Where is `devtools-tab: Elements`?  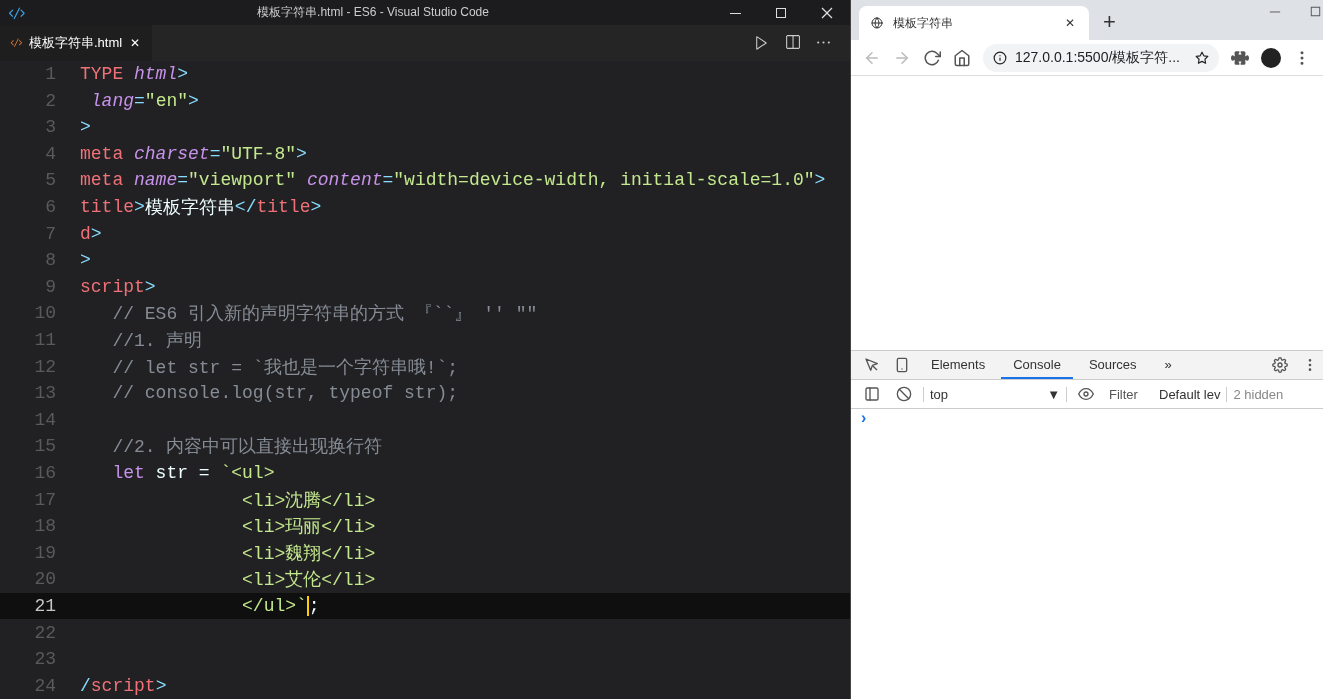 devtools-tab: Elements is located at coordinates (958, 365).